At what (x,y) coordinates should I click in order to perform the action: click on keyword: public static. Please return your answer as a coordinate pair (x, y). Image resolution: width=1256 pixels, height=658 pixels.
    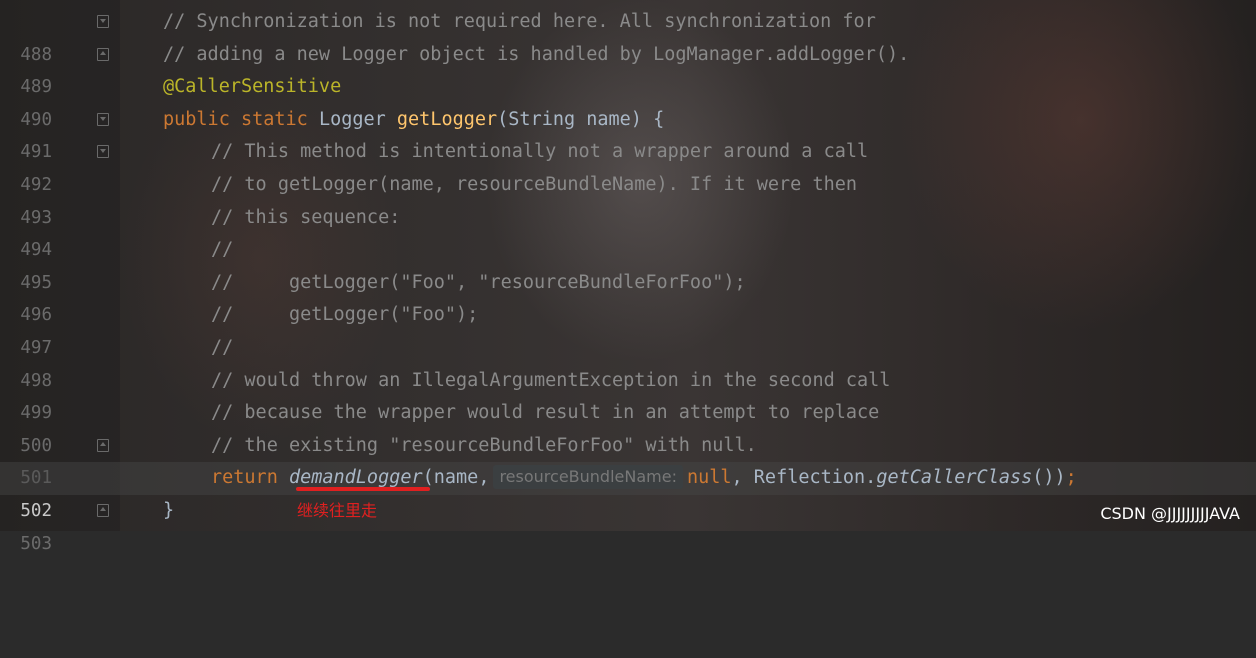
    Looking at the image, I should click on (241, 119).